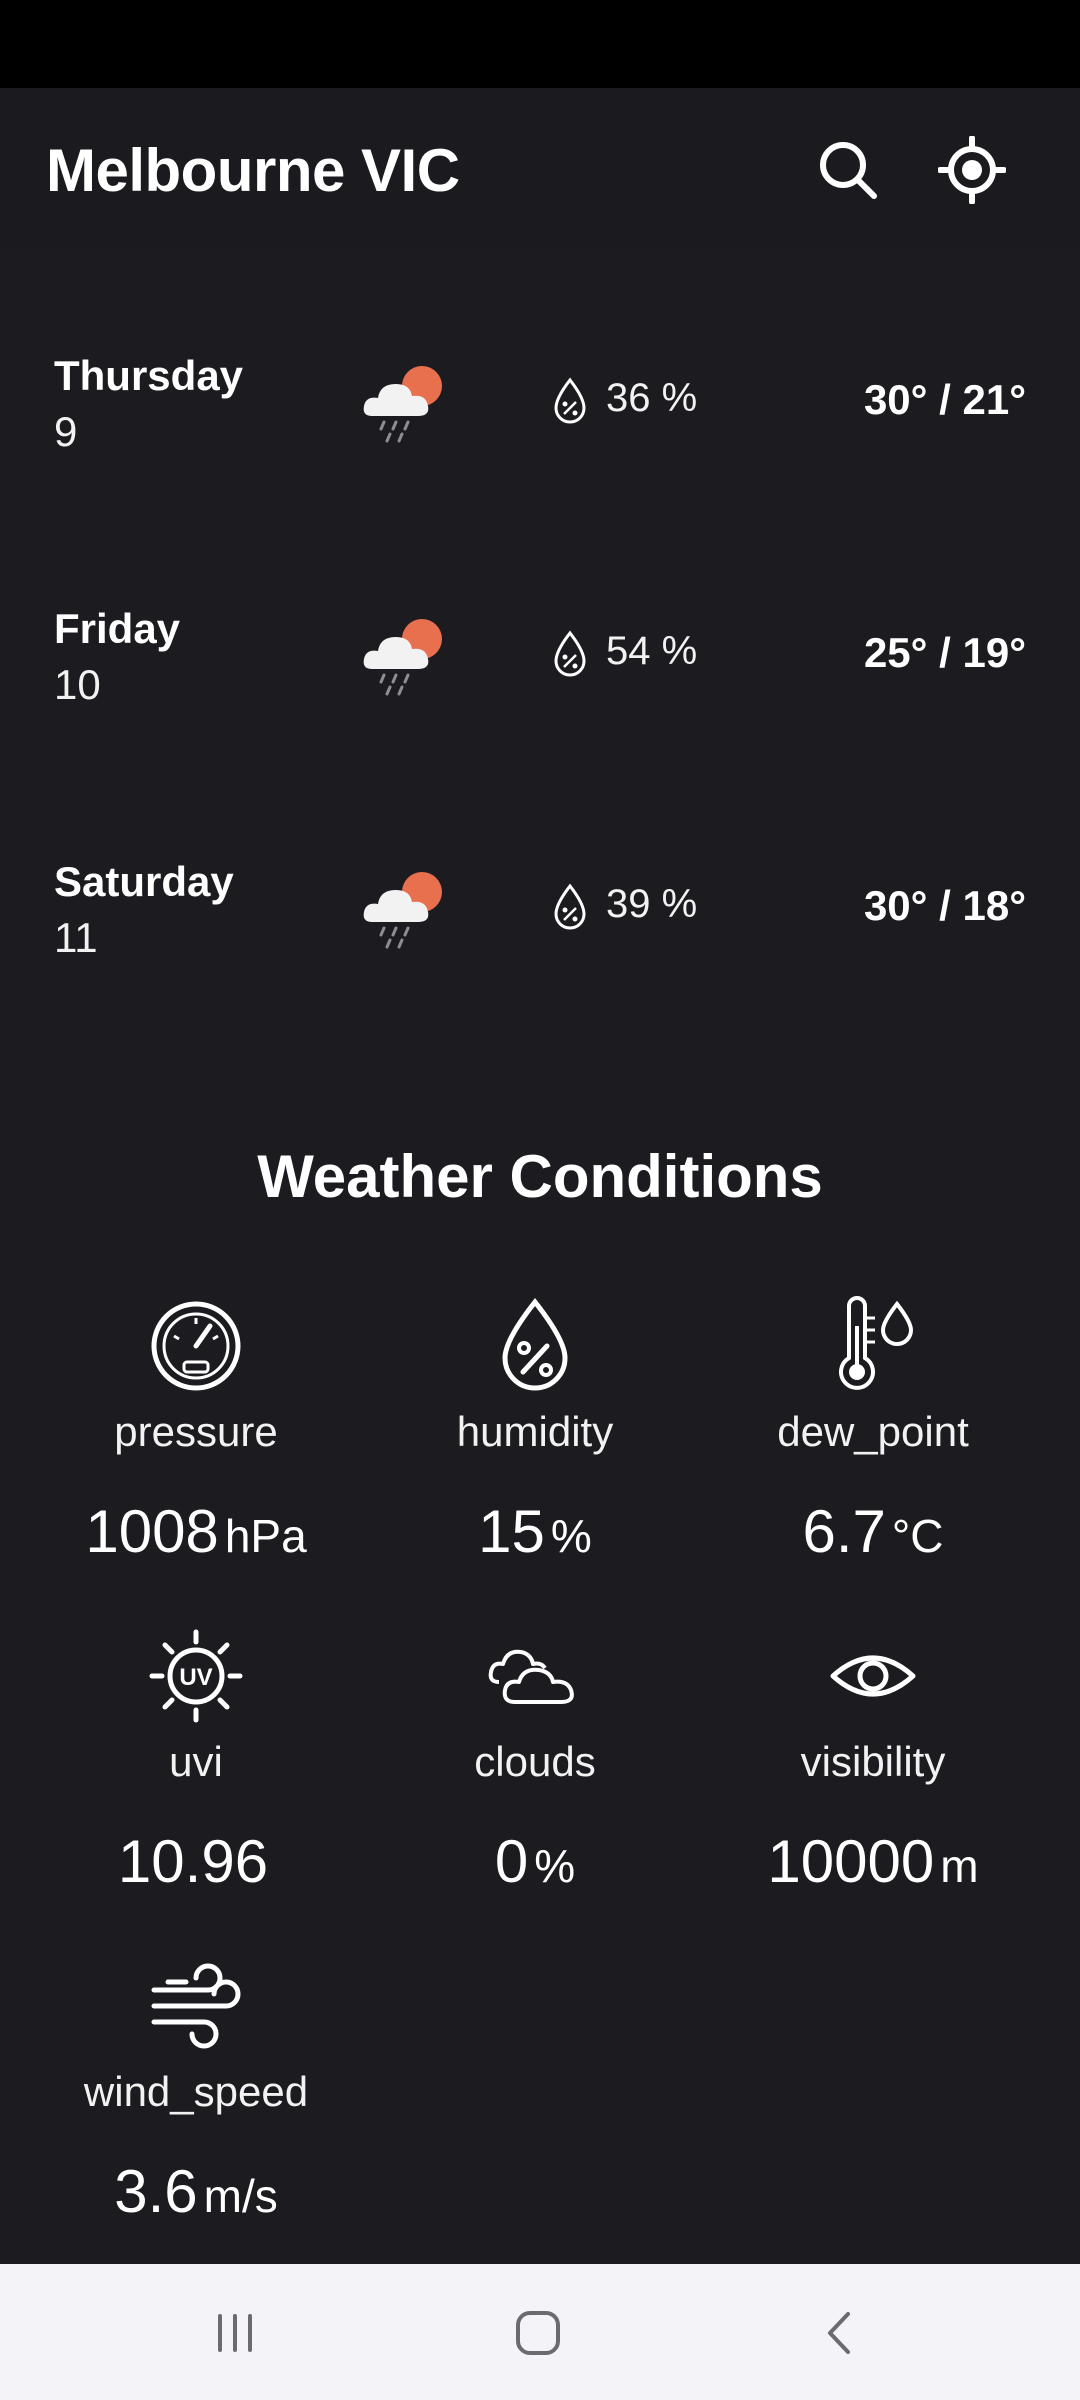 This screenshot has width=1080, height=2400. What do you see at coordinates (876, 1343) in the screenshot?
I see `thermometer-drop-icon` at bounding box center [876, 1343].